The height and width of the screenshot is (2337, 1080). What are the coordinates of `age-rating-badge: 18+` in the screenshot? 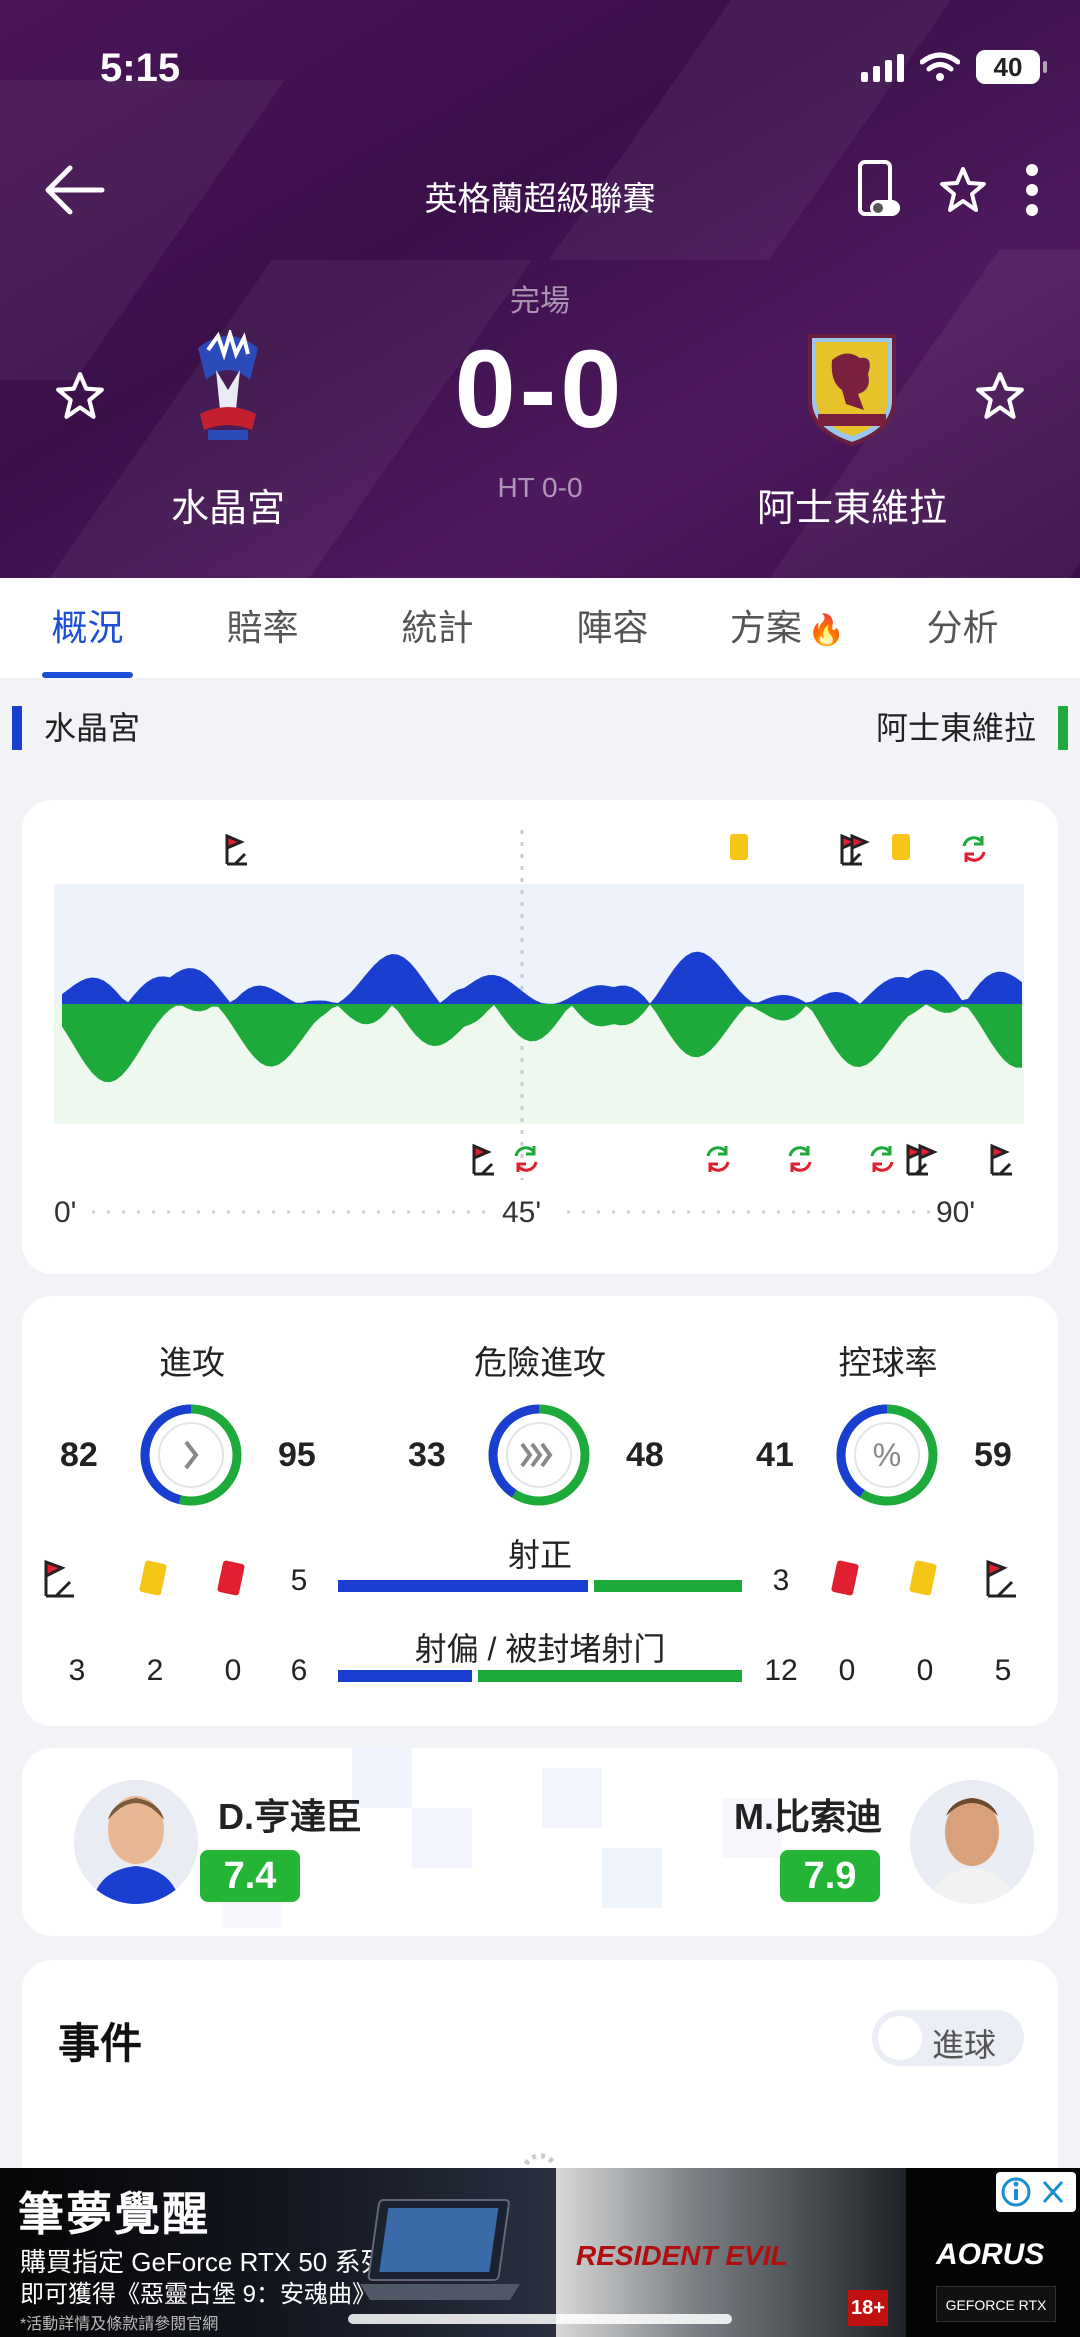 It's located at (868, 2308).